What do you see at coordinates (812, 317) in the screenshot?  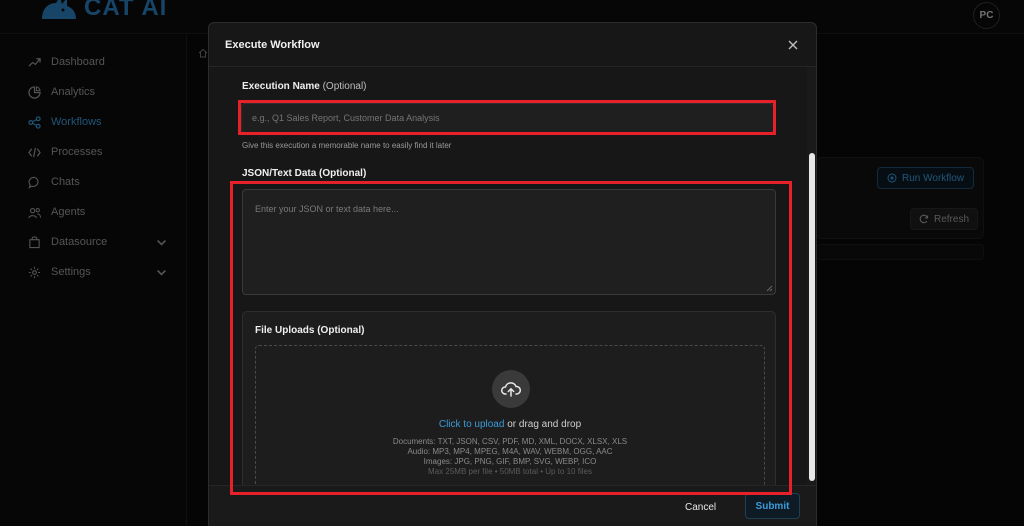 I see `scroll-thumb` at bounding box center [812, 317].